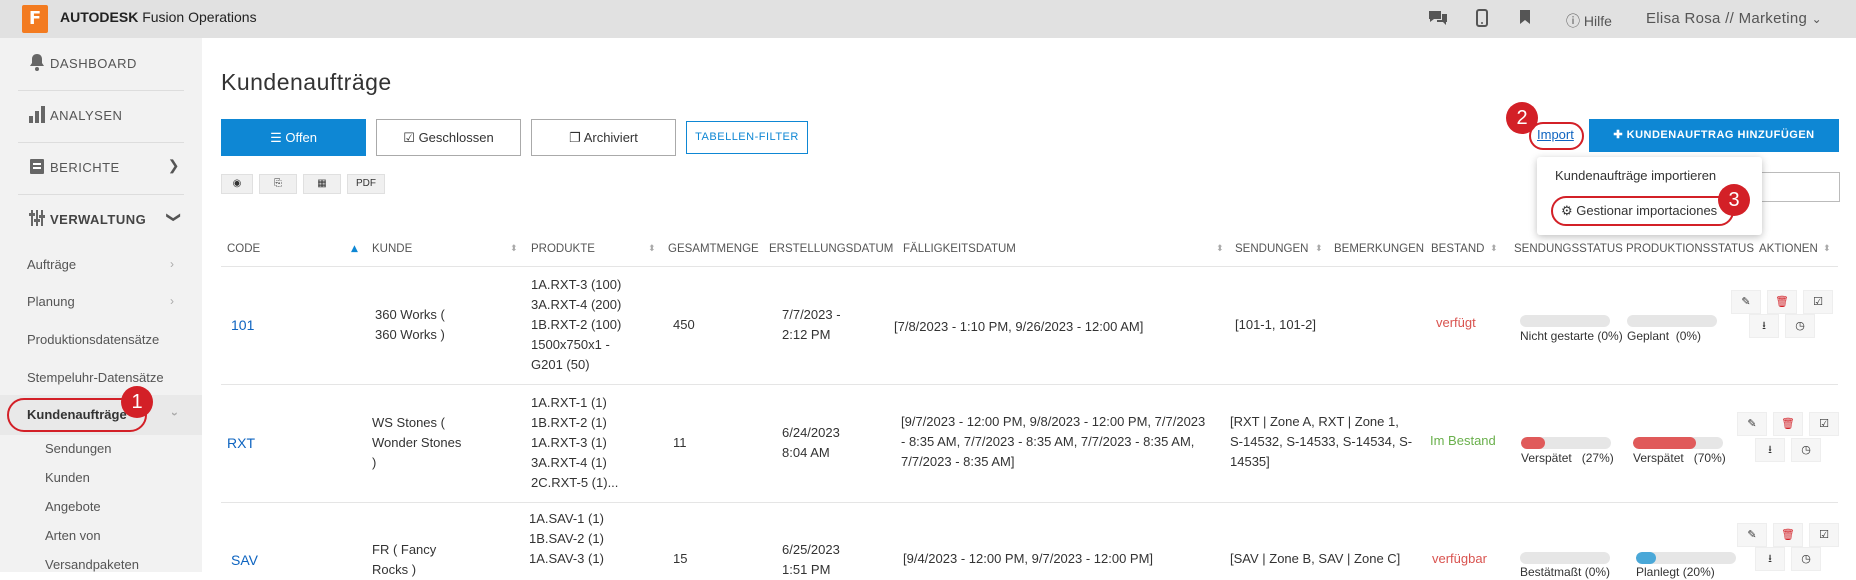  Describe the element at coordinates (1690, 249) in the screenshot. I see `col-header-produktionsstatus: PRODUKTIONSSTATUS` at that location.